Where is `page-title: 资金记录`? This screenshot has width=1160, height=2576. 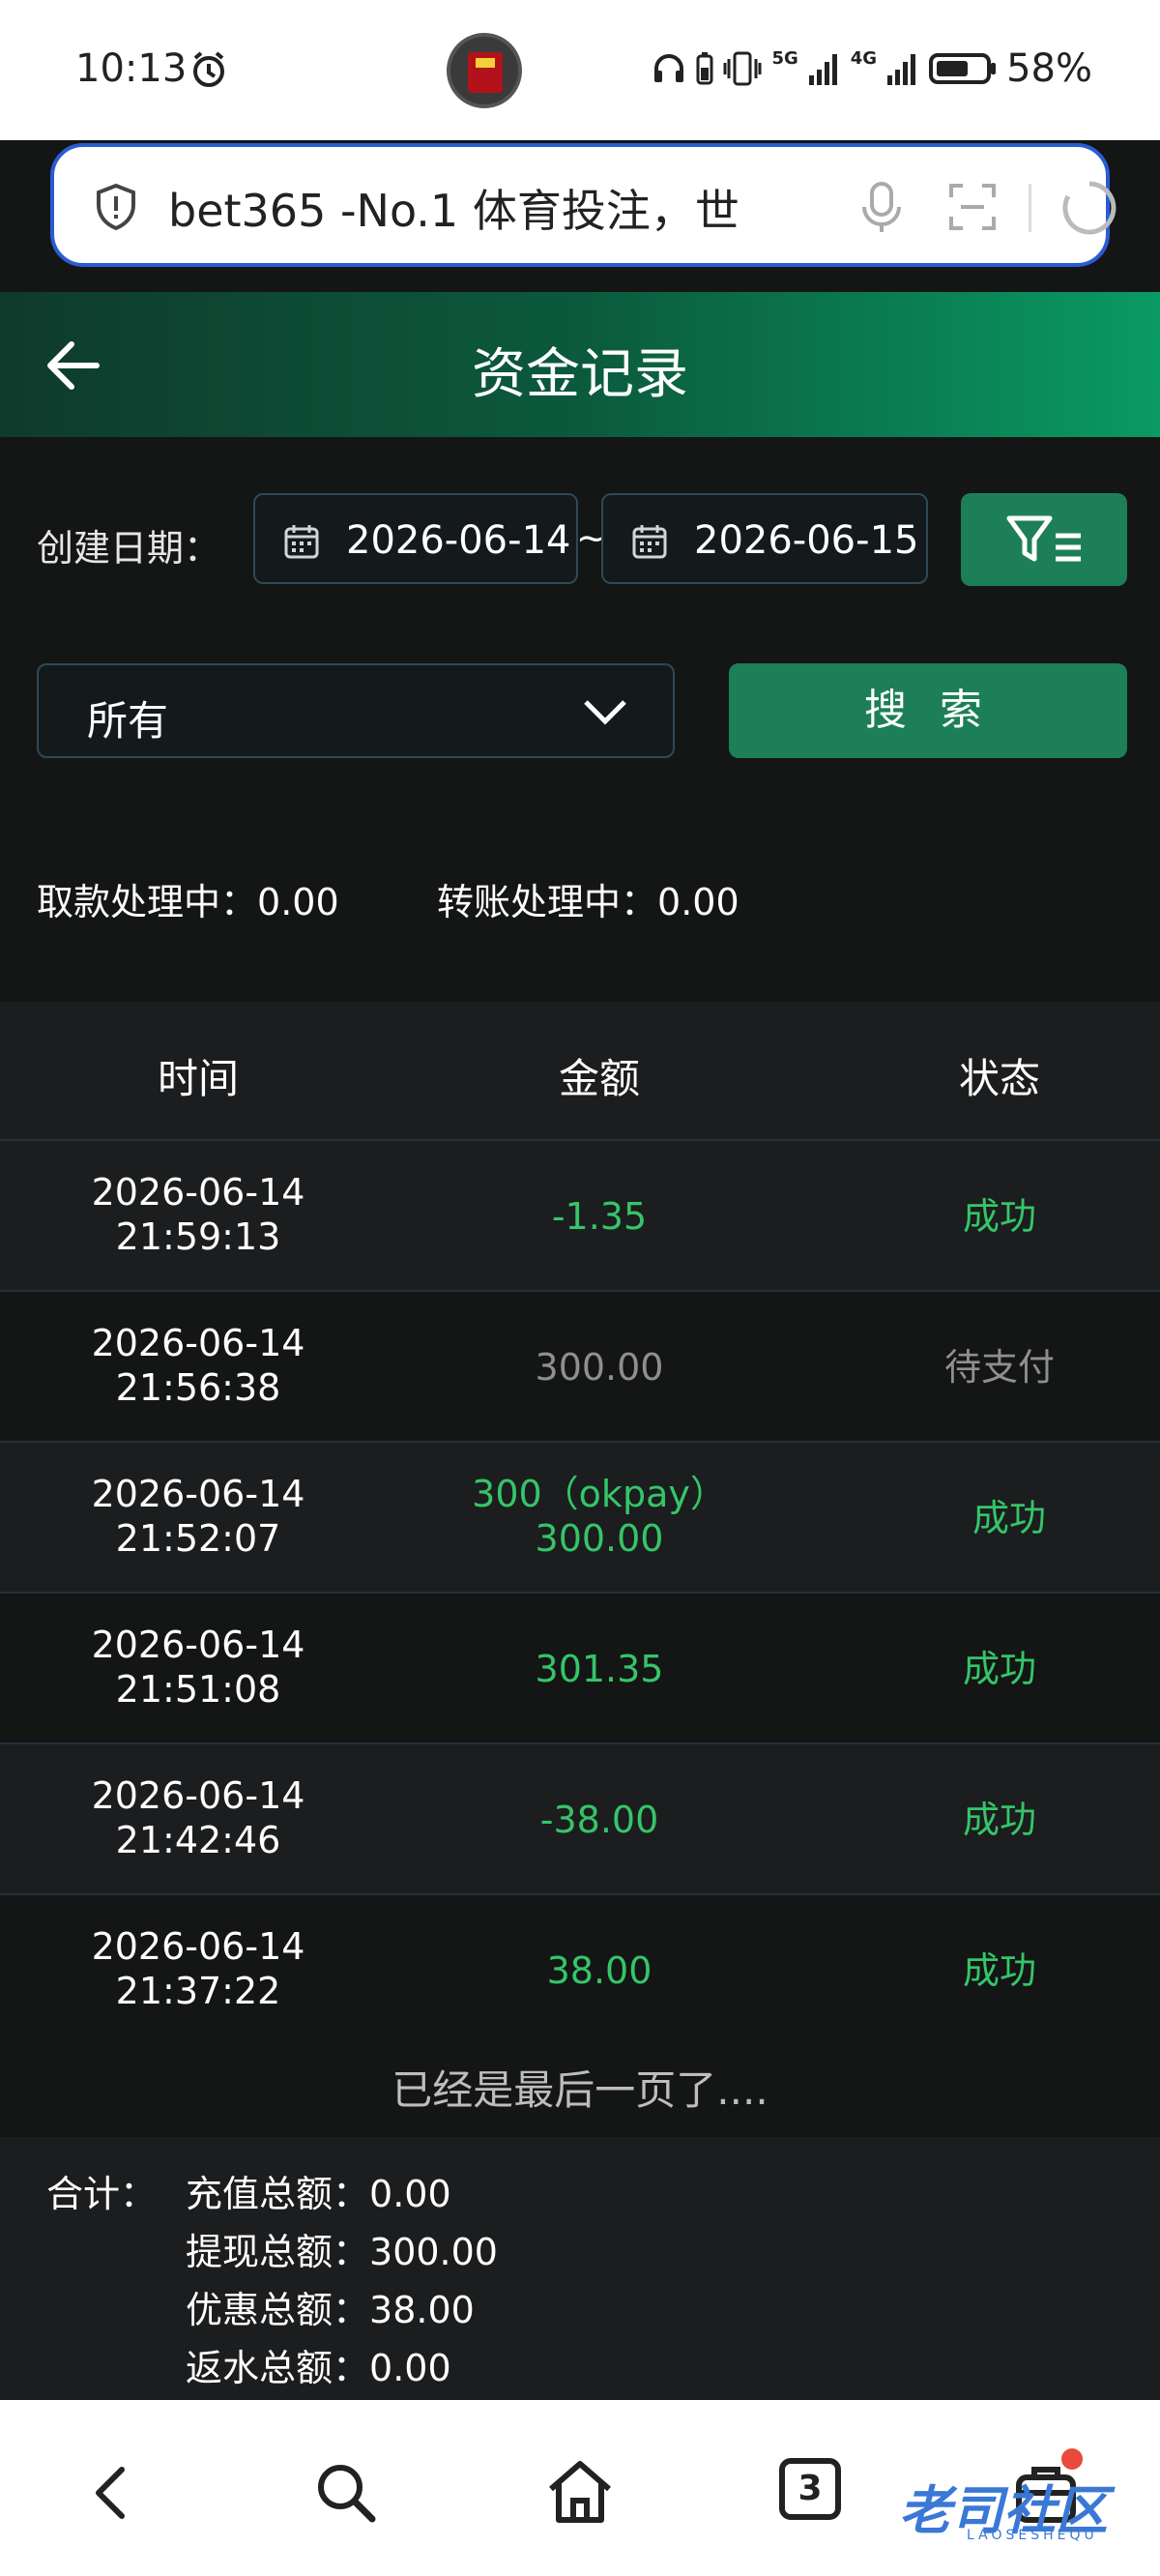 page-title: 资金记录 is located at coordinates (580, 374).